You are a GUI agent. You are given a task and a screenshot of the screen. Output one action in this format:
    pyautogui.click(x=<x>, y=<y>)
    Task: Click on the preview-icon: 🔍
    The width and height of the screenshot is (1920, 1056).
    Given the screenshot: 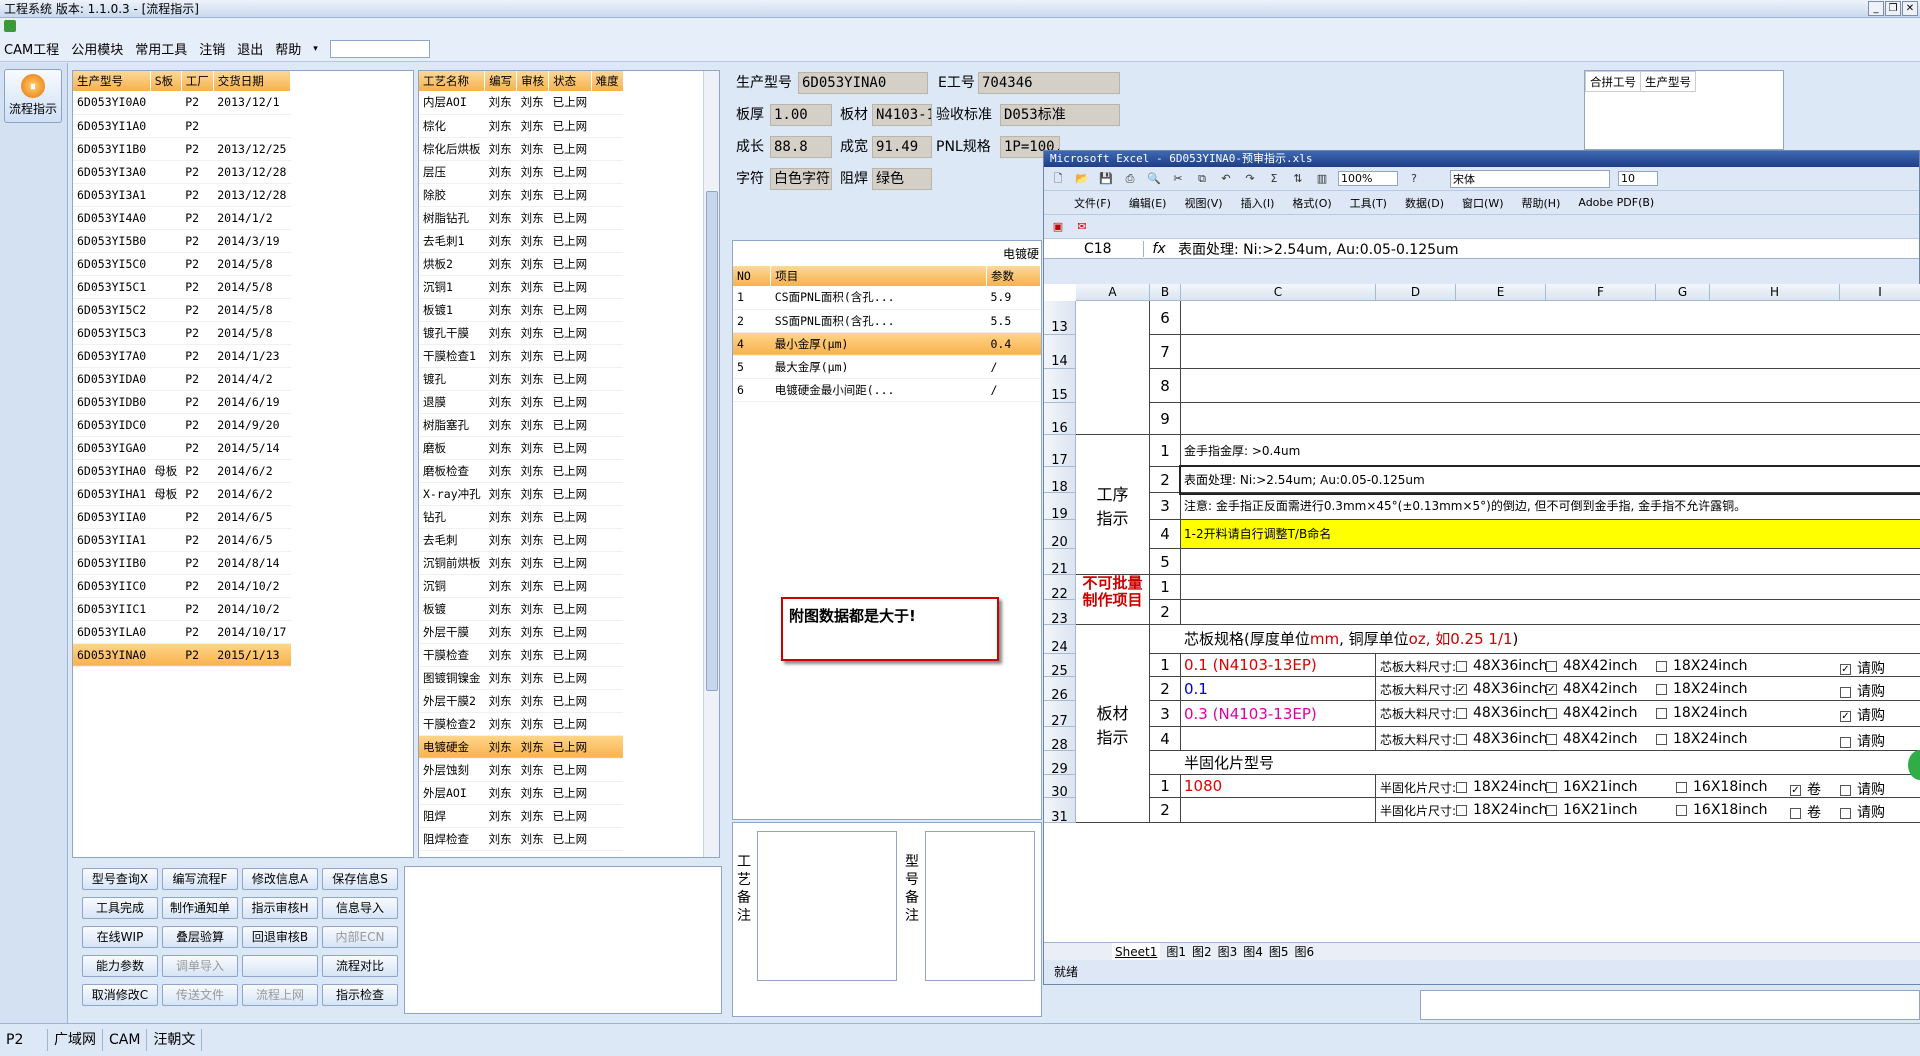 What is the action you would take?
    pyautogui.click(x=1154, y=179)
    